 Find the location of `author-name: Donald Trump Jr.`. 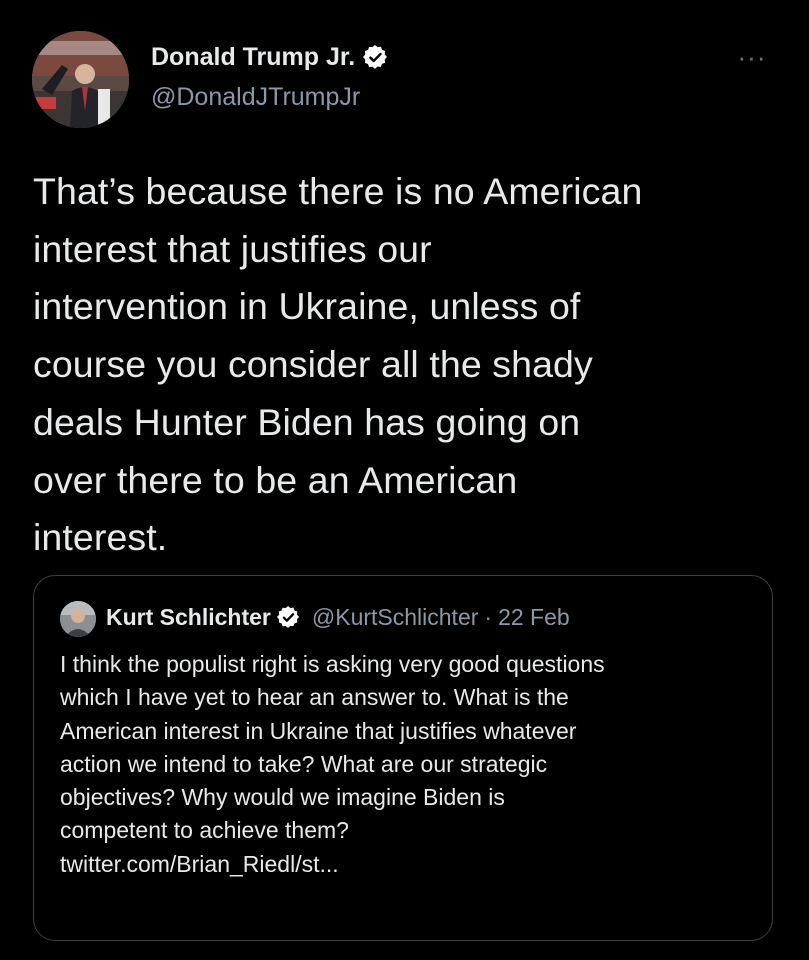

author-name: Donald Trump Jr. is located at coordinates (253, 57).